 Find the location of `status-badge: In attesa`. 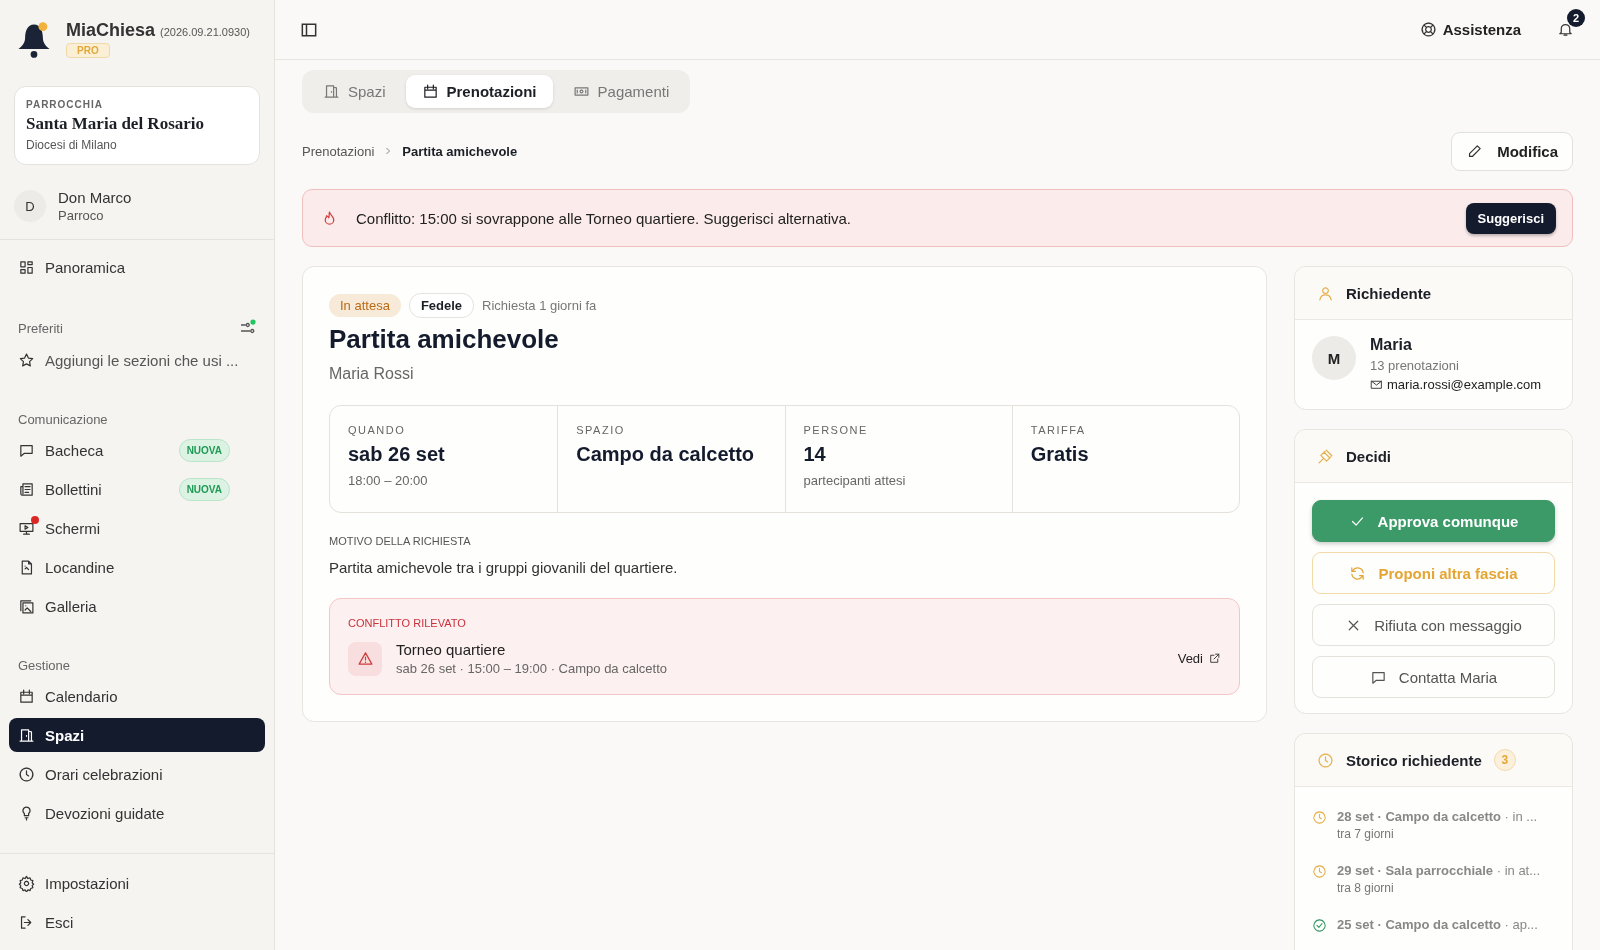

status-badge: In attesa is located at coordinates (365, 305).